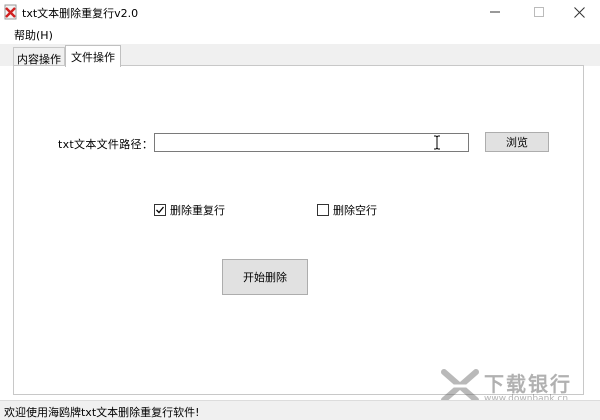 This screenshot has height=420, width=600. What do you see at coordinates (300, 34) in the screenshot?
I see `menu-bar: 帮助(H)` at bounding box center [300, 34].